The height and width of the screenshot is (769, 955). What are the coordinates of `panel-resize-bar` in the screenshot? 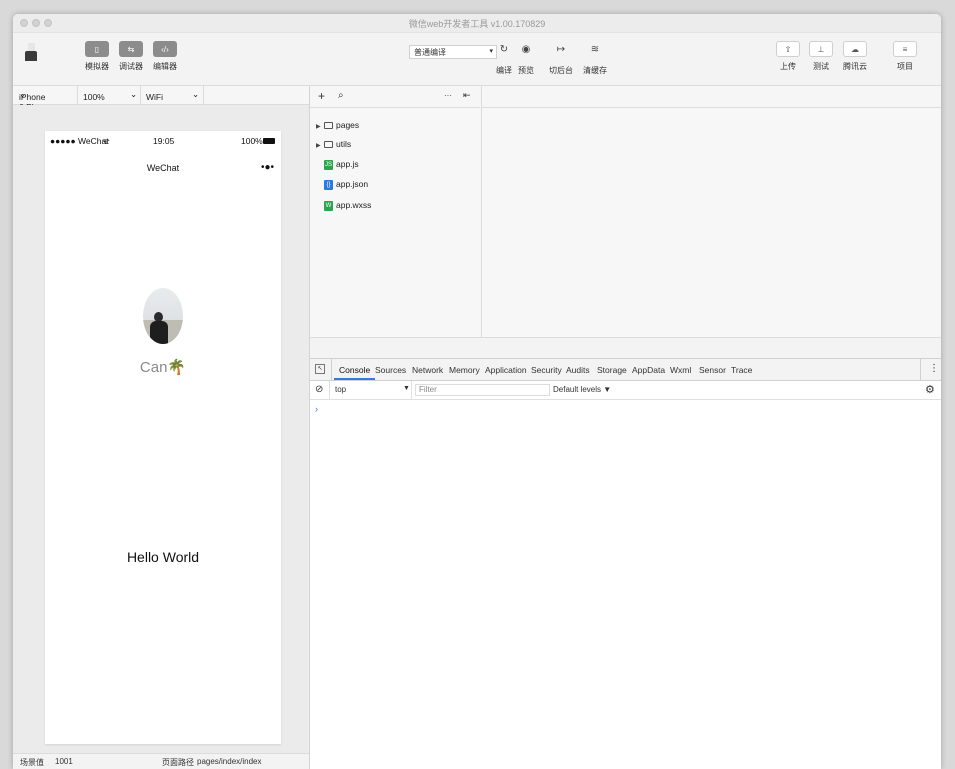 It's located at (625, 347).